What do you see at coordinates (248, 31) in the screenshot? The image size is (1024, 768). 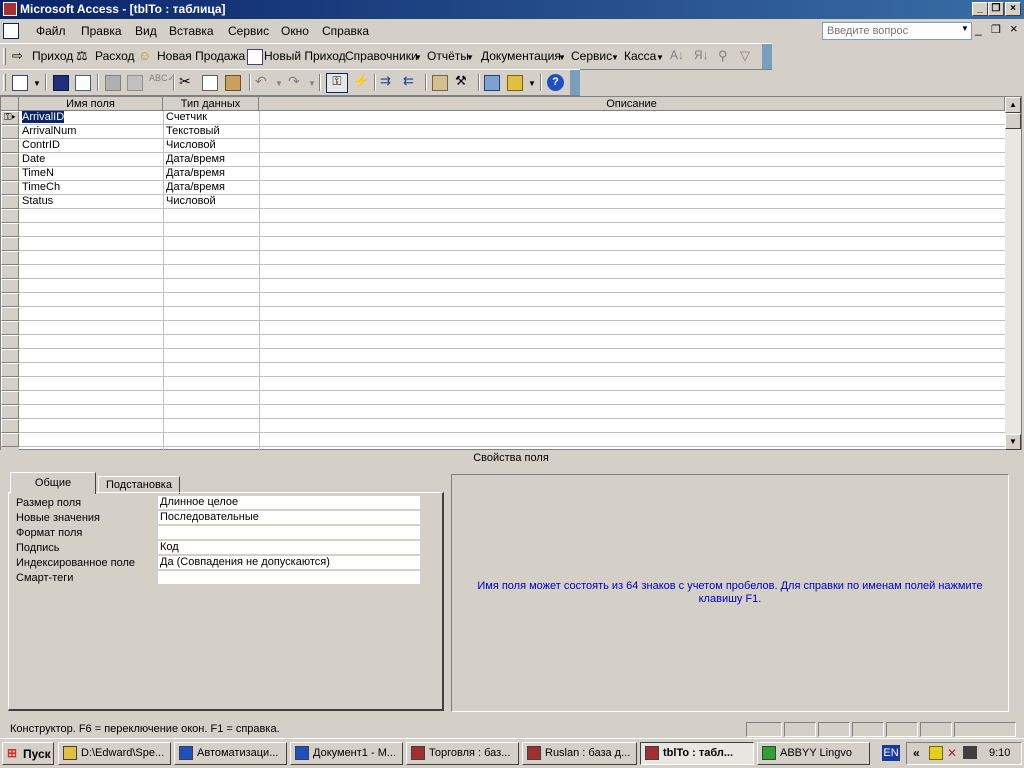 I see `menu-tools: Сервис` at bounding box center [248, 31].